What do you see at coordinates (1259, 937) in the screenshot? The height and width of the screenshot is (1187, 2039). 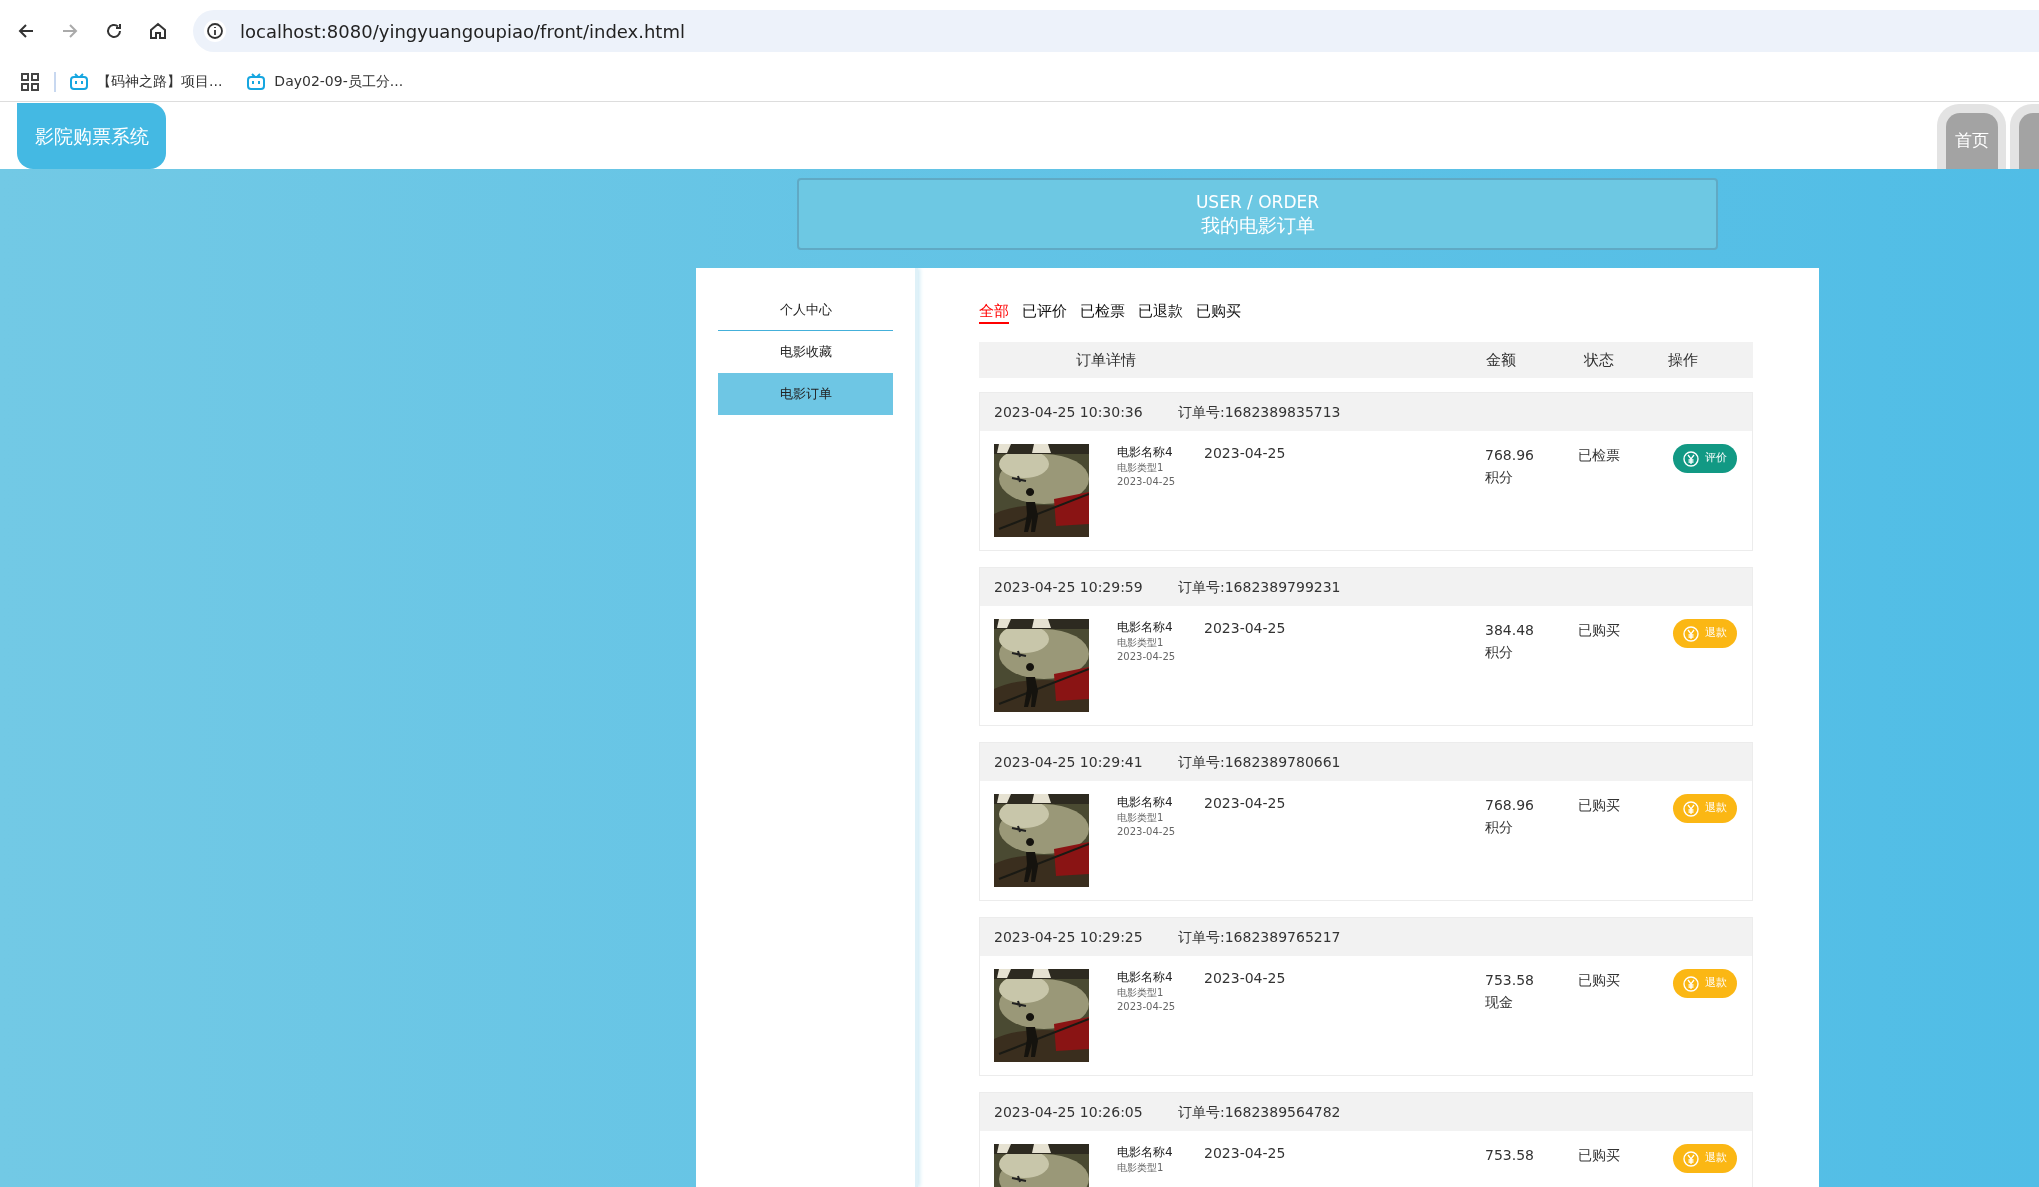 I see `order-number: 订单号:1682389765217` at bounding box center [1259, 937].